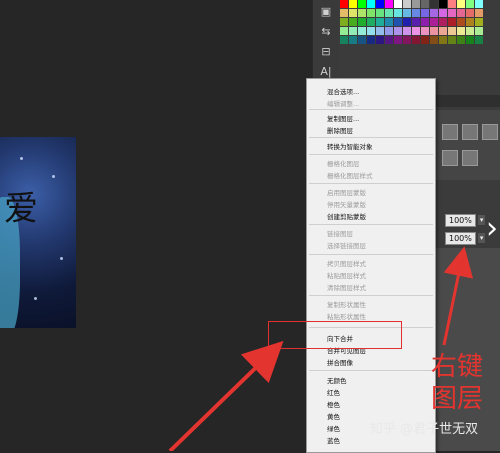  What do you see at coordinates (457, 367) in the screenshot?
I see `annotation-right-click: 右键` at bounding box center [457, 367].